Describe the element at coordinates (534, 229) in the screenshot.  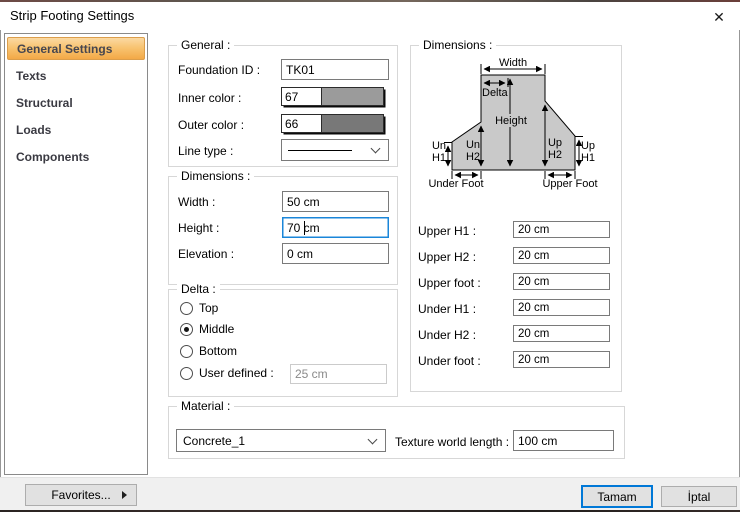
I see `upper-h1-value: 20 cm` at that location.